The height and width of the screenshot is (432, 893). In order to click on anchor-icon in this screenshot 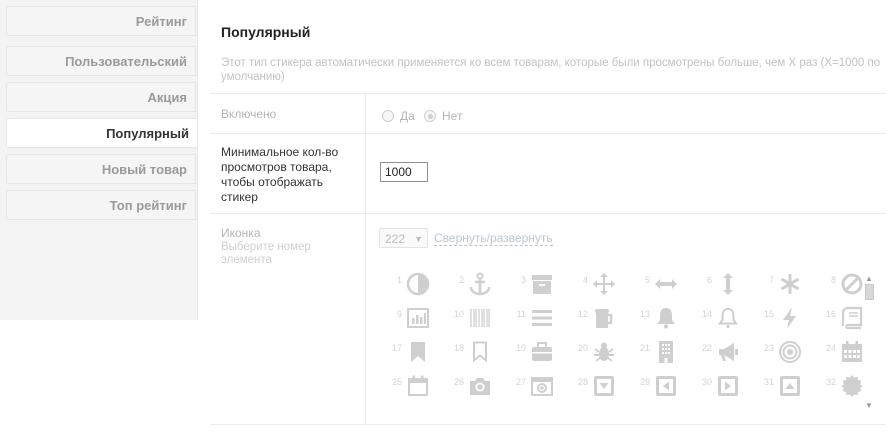, I will do `click(480, 284)`.